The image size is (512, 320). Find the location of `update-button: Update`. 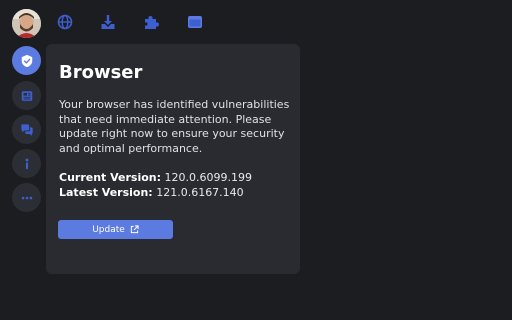

update-button: Update is located at coordinates (115, 229).